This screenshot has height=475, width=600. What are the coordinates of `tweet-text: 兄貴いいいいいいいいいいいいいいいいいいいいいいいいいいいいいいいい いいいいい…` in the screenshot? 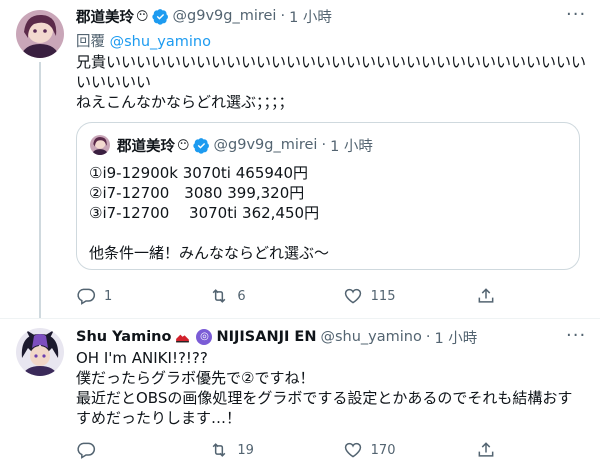 It's located at (331, 82).